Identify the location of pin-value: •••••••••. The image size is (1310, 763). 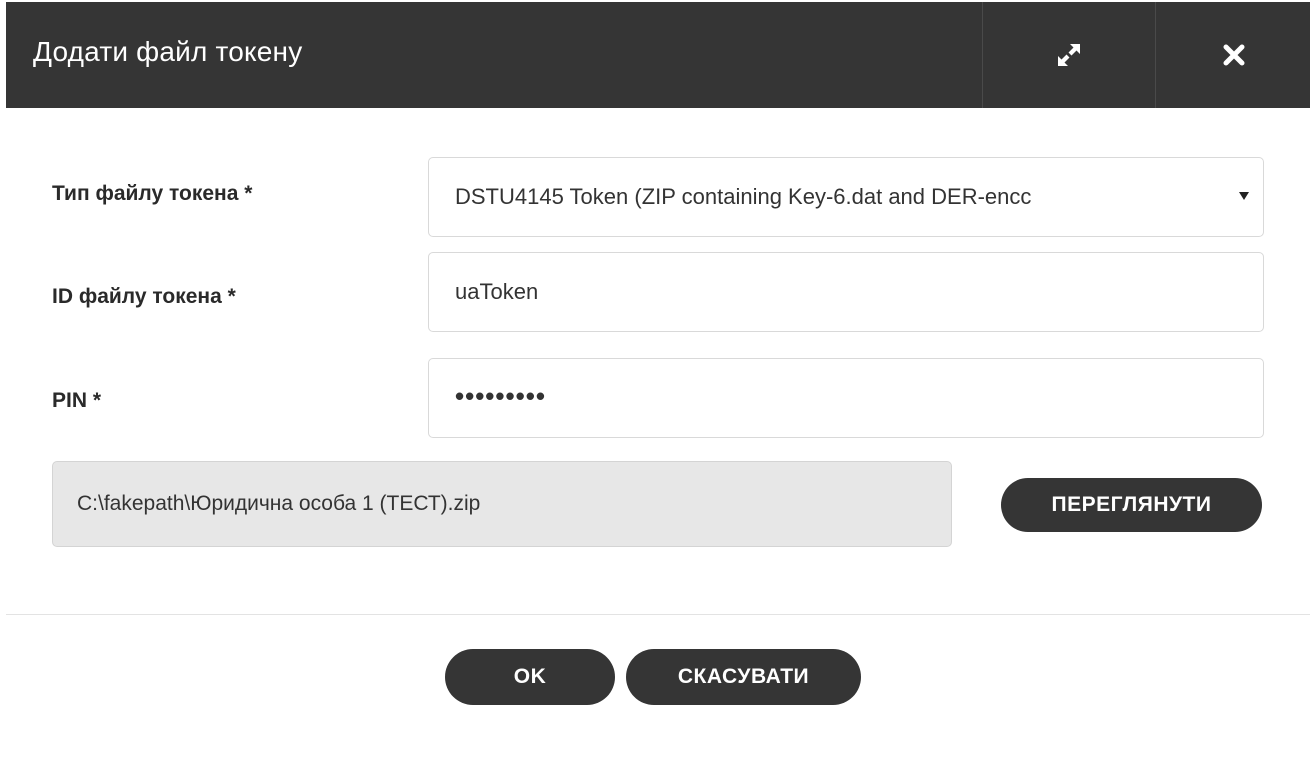
(500, 396).